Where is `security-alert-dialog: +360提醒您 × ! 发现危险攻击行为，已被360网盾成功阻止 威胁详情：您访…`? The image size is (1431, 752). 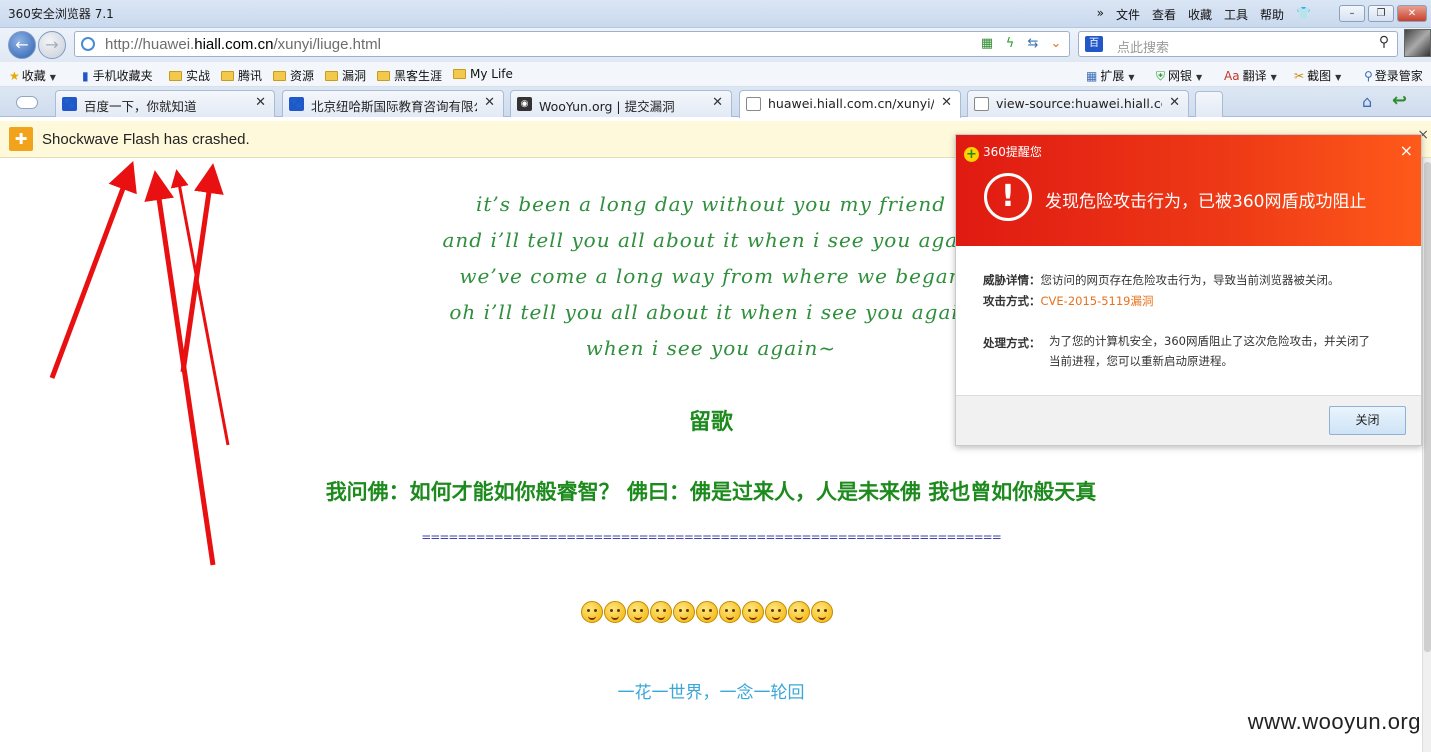 security-alert-dialog: +360提醒您 × ! 发现危险攻击行为，已被360网盾成功阻止 威胁详情：您访… is located at coordinates (1188, 290).